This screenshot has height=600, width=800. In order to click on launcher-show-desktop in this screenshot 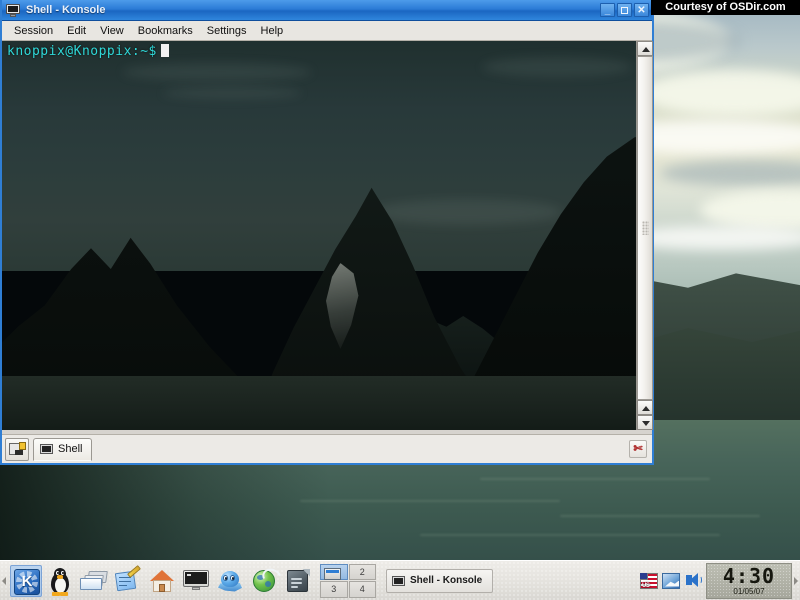, I will do `click(94, 581)`.